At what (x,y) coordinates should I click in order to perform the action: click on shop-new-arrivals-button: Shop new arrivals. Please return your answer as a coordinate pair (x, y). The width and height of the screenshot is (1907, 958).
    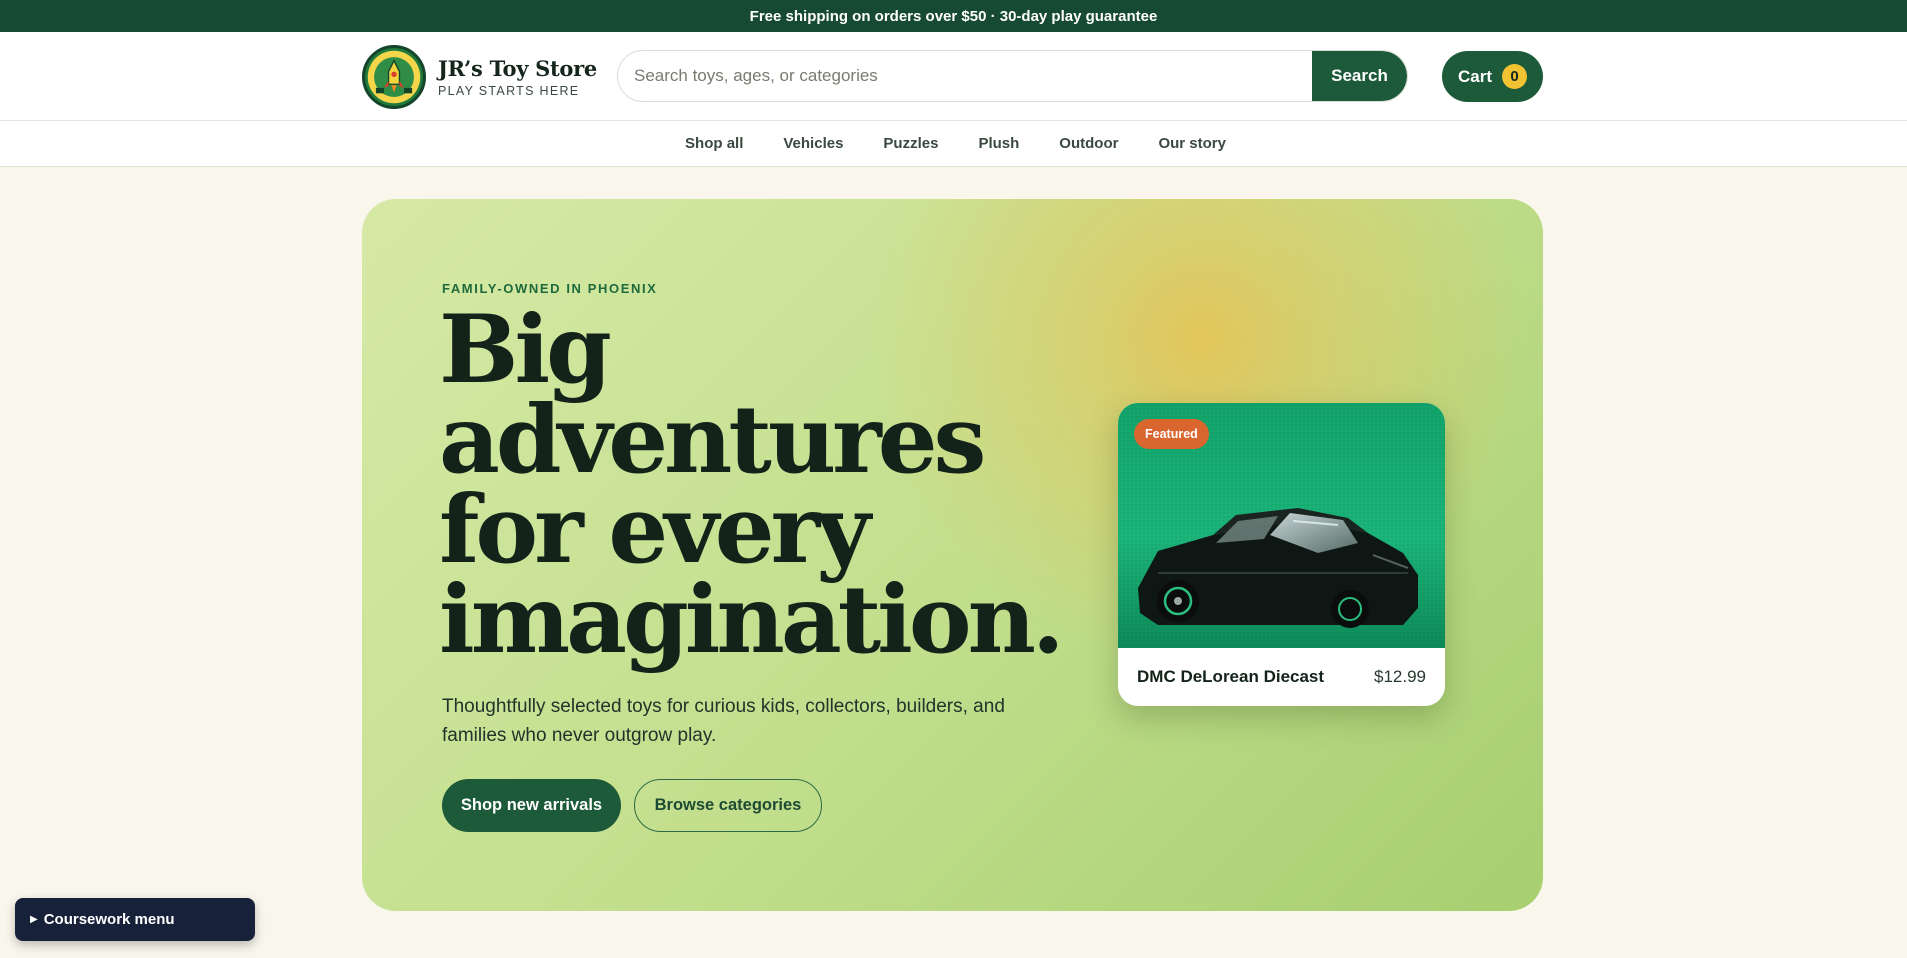
    Looking at the image, I should click on (531, 805).